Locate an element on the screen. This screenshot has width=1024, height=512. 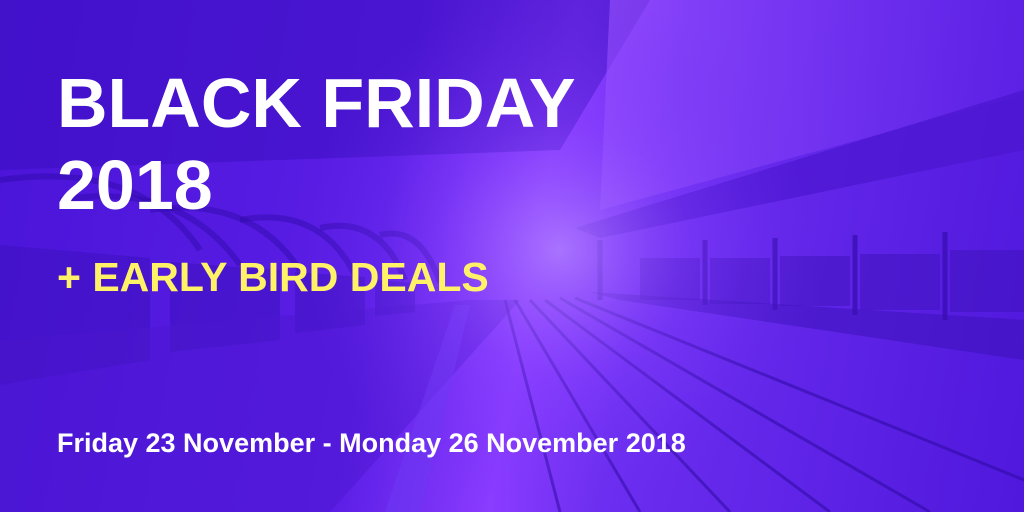
subheadline: + EARLY BIRD DEALS is located at coordinates (273, 277).